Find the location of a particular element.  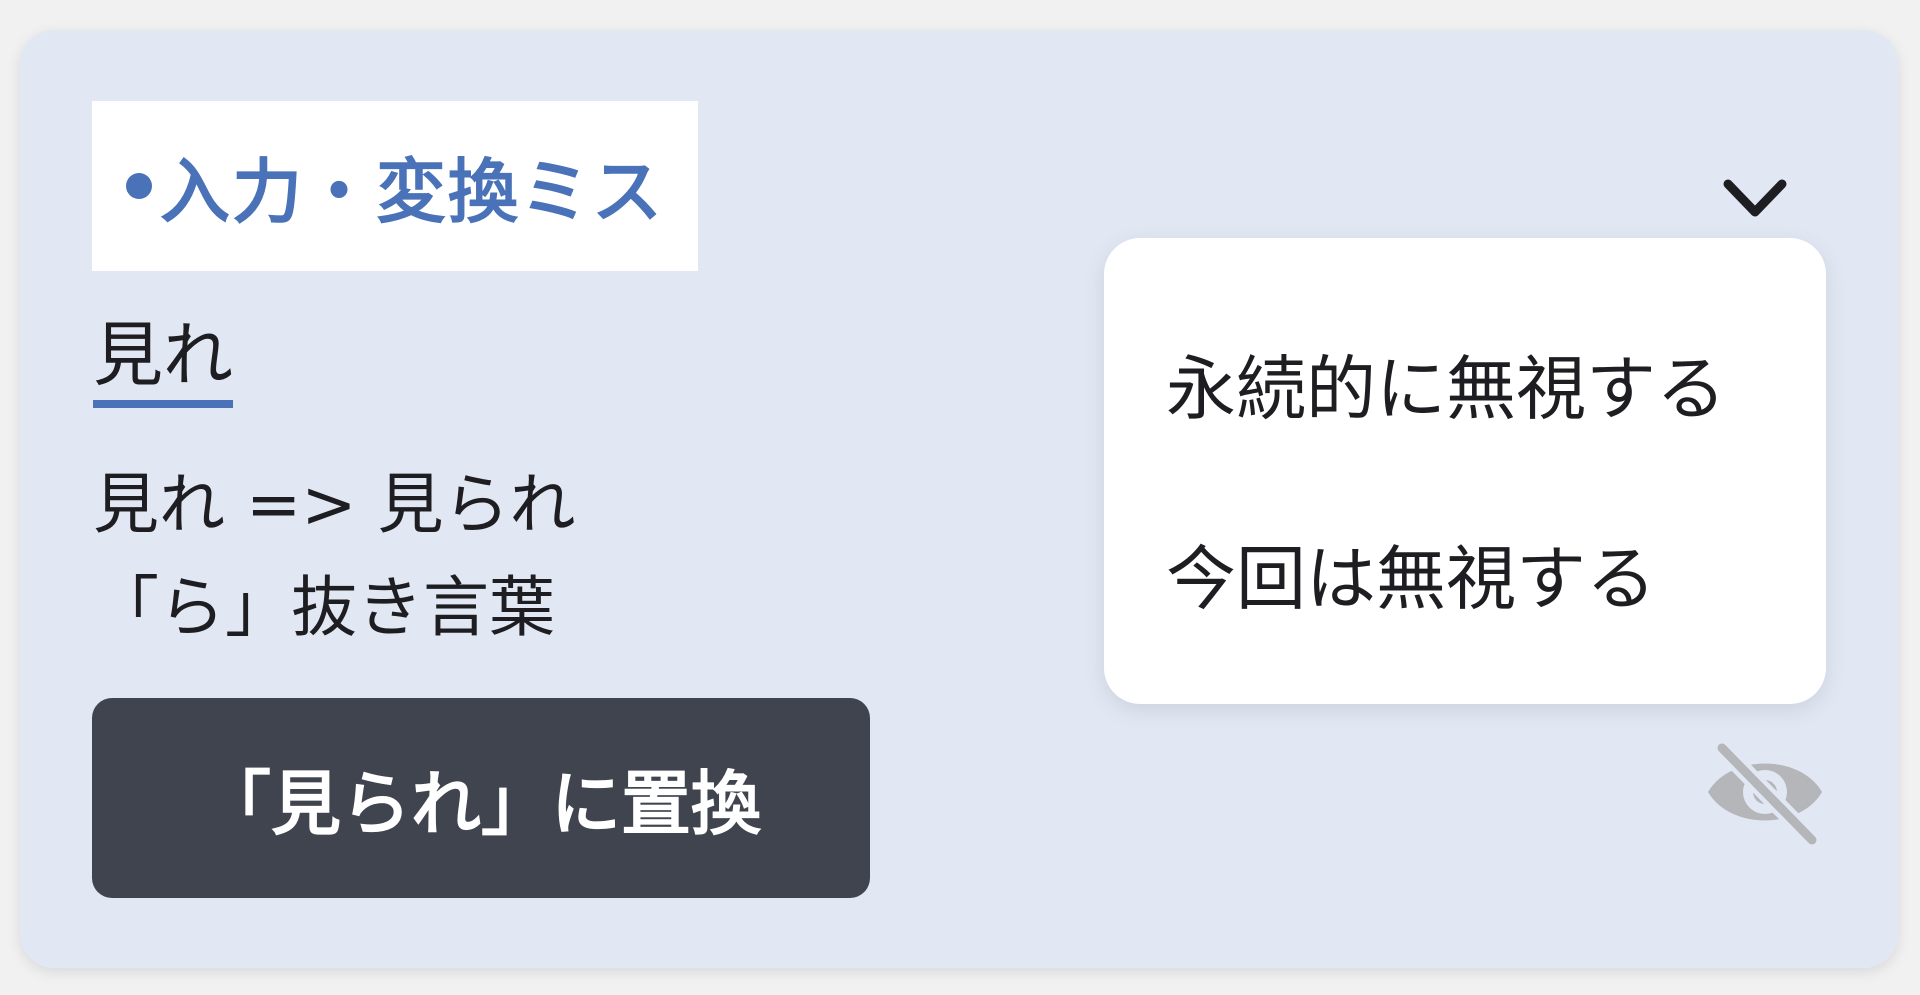

replace-button: 「見られ」に置換 is located at coordinates (481, 798).